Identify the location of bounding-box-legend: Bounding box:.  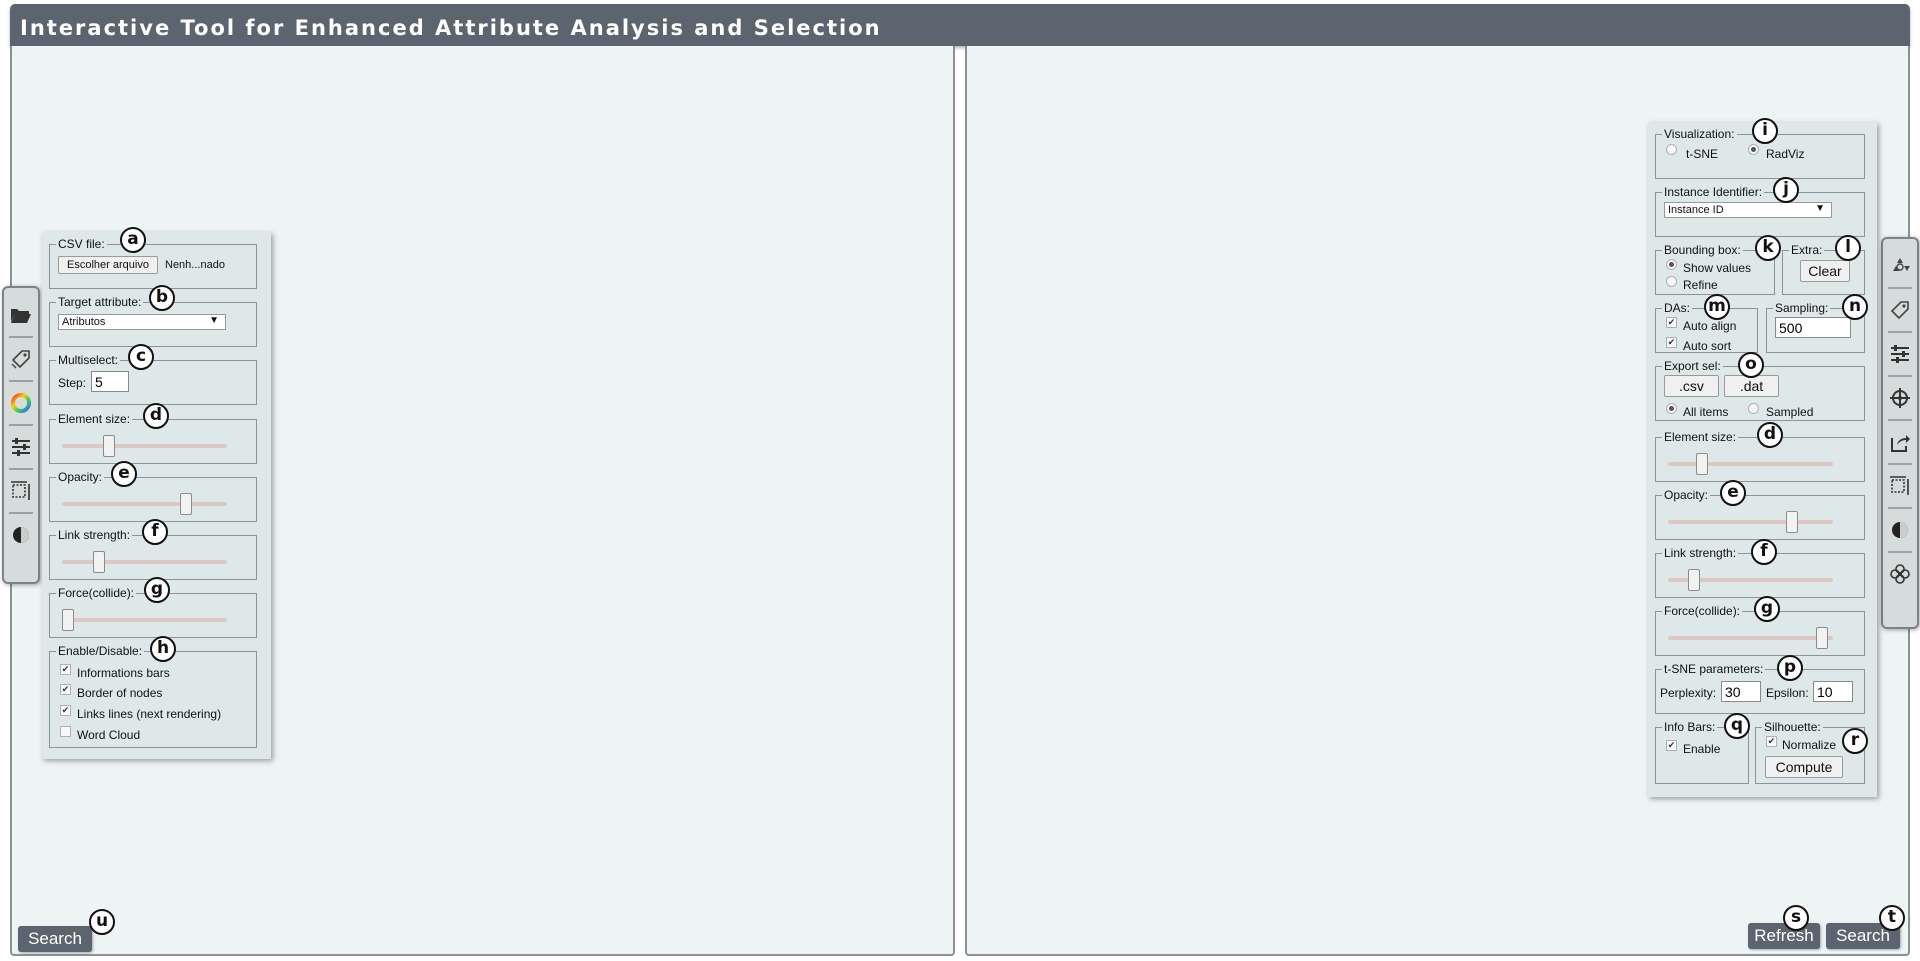
(1702, 250).